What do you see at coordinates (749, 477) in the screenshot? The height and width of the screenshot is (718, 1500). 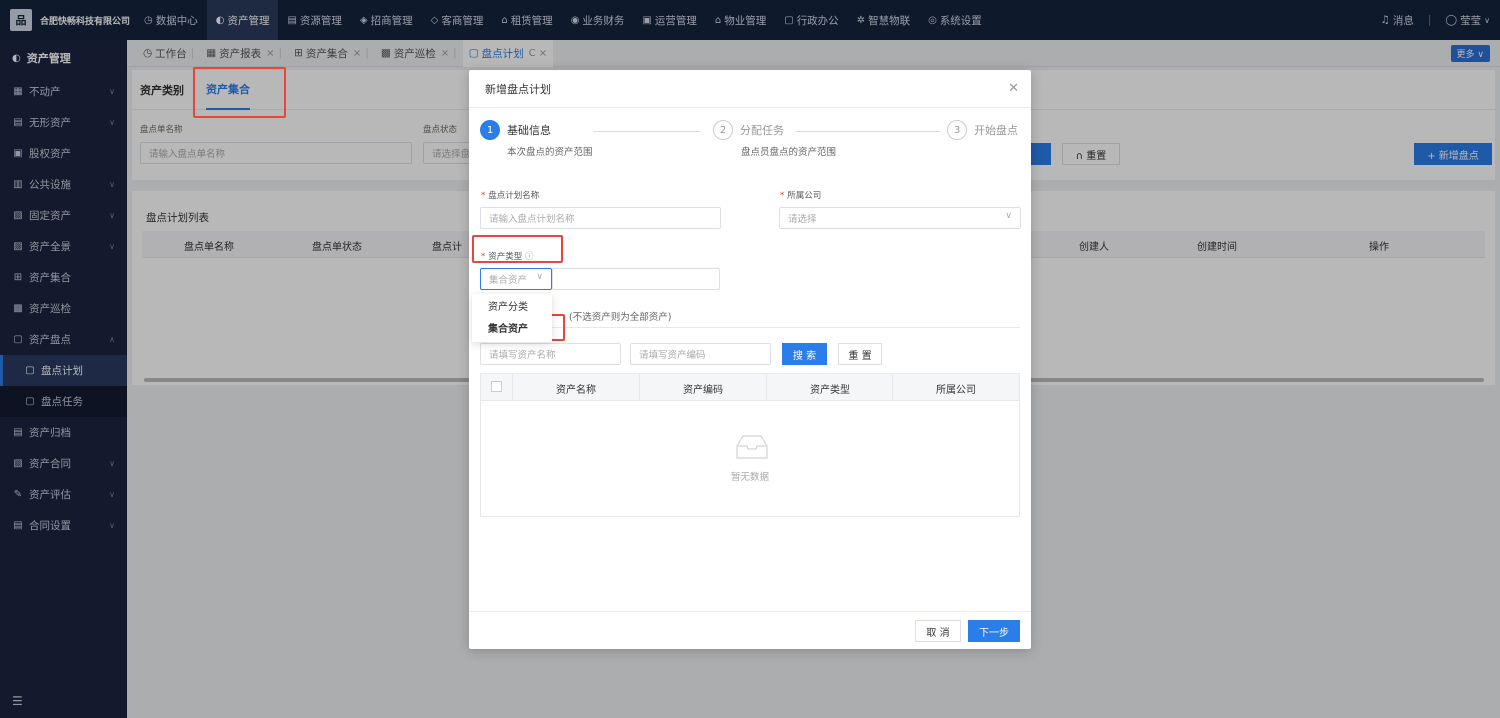 I see `empty-text: 暂无数据` at bounding box center [749, 477].